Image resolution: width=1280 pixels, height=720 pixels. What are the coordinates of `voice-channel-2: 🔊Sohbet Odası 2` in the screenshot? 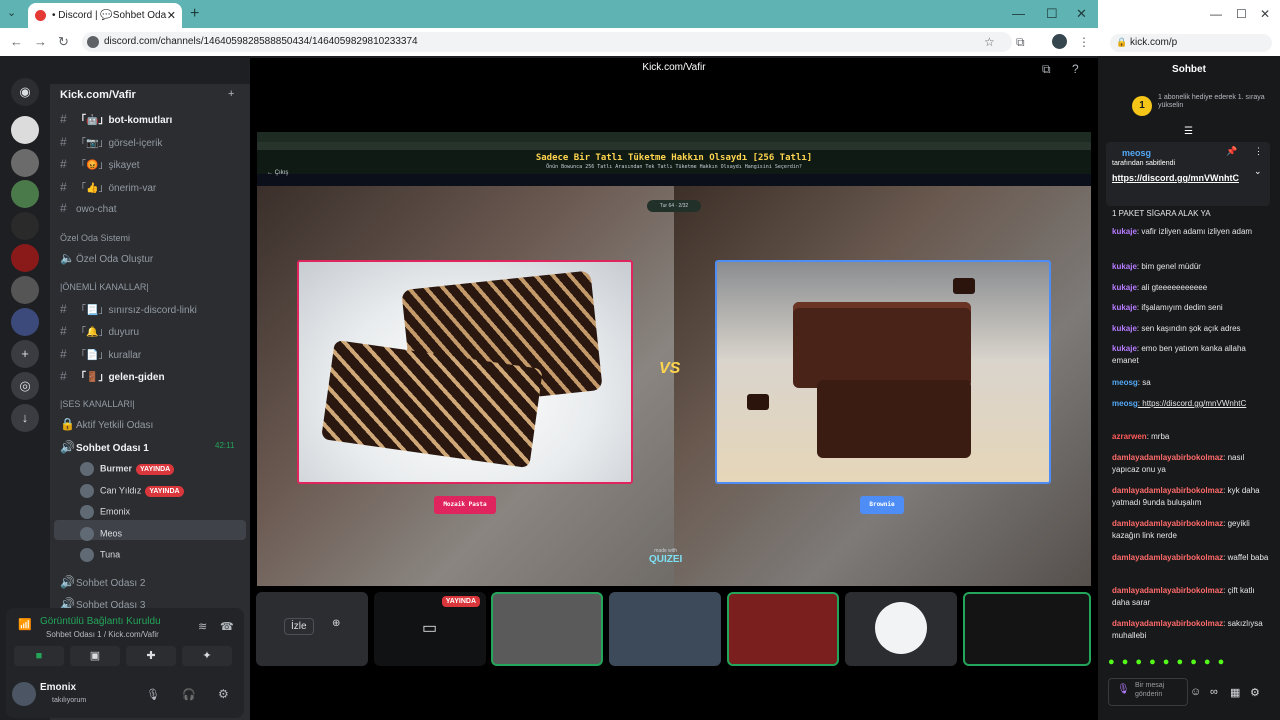 It's located at (103, 582).